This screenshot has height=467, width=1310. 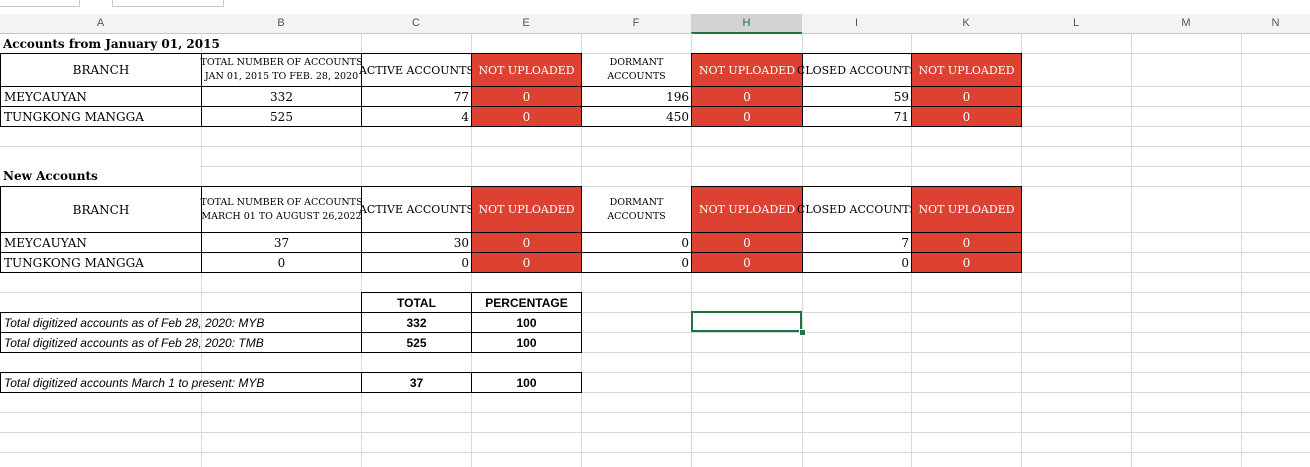 What do you see at coordinates (746, 33) in the screenshot?
I see `selected-column-indicator` at bounding box center [746, 33].